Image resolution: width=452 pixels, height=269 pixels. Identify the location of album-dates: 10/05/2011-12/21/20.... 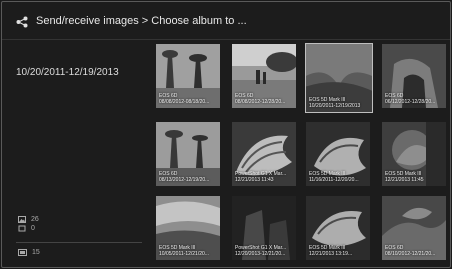
(184, 254).